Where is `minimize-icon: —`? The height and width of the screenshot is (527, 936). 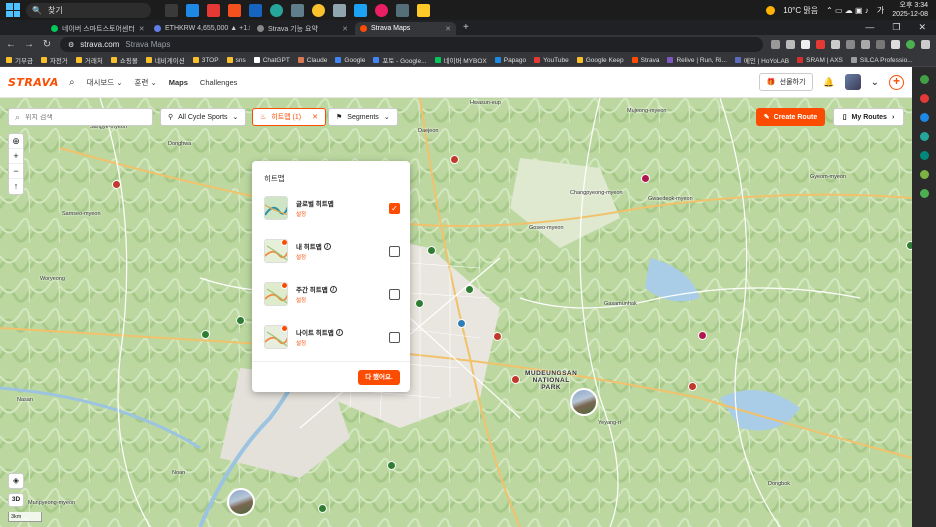
minimize-icon: — is located at coordinates (869, 27).